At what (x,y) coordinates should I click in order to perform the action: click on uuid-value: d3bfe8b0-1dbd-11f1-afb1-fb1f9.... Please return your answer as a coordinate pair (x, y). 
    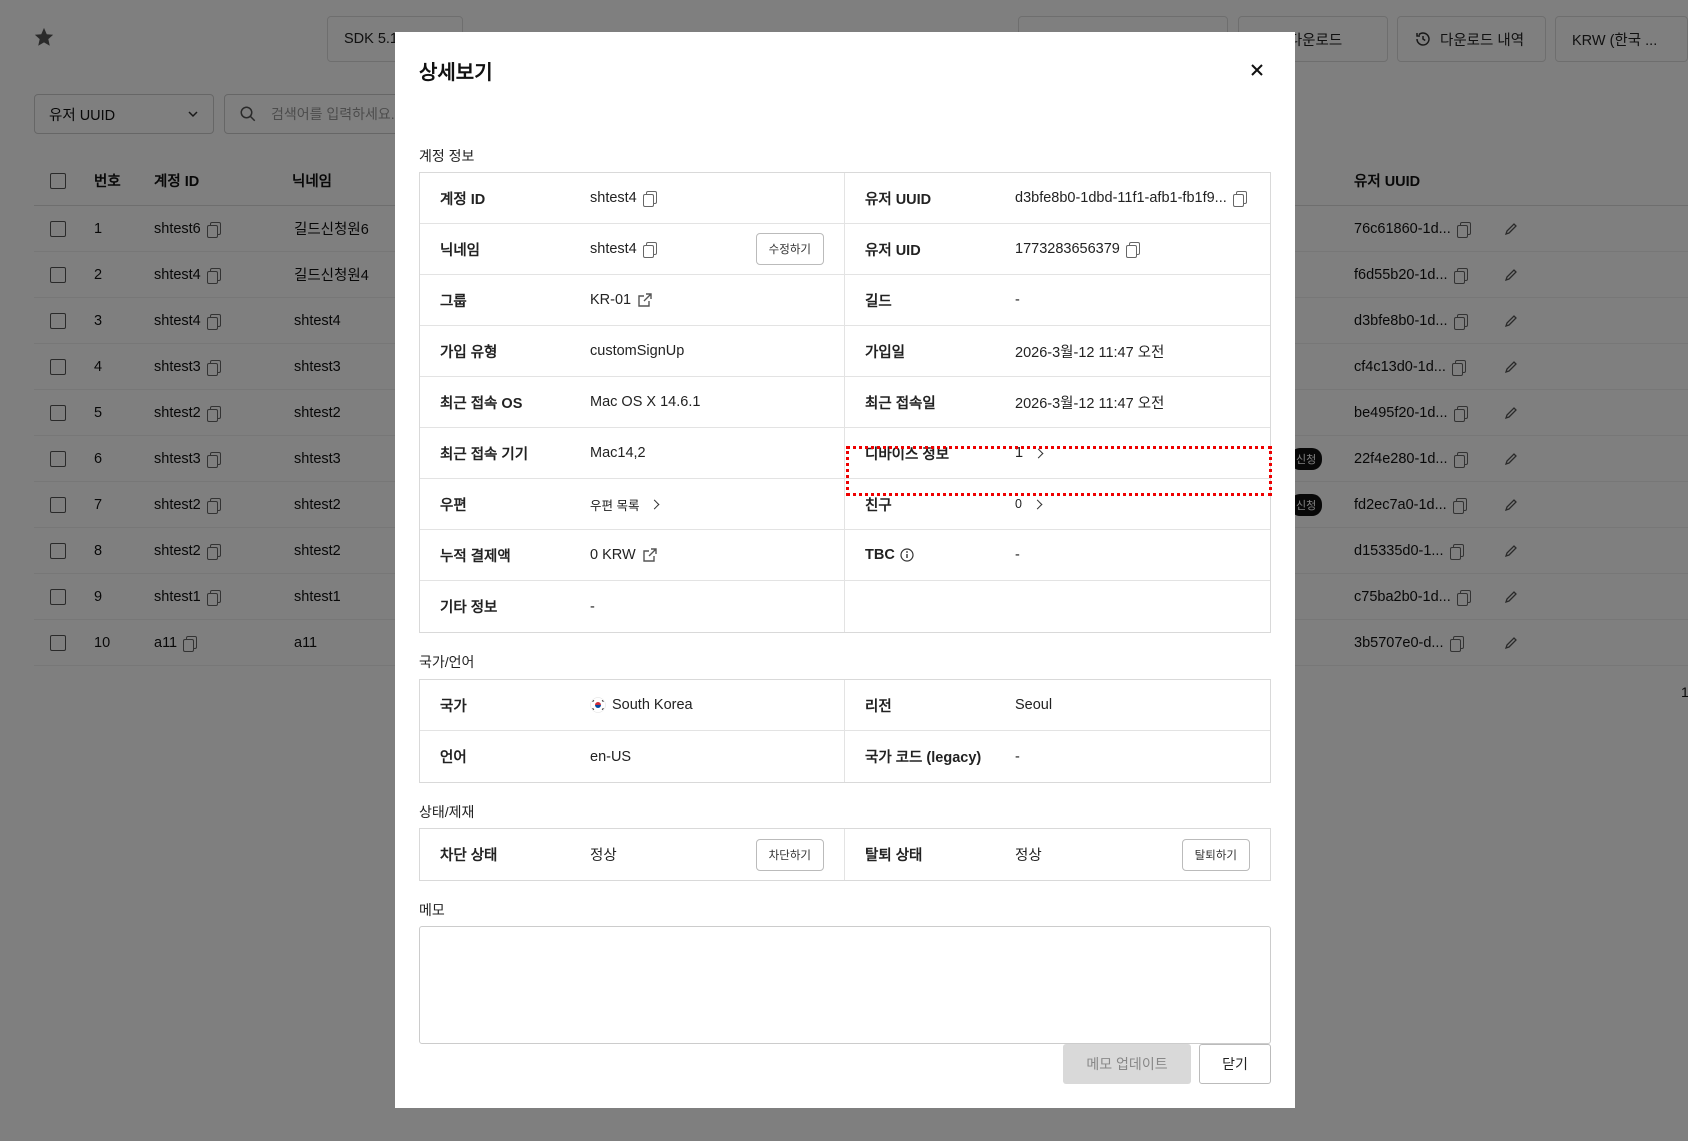
    Looking at the image, I should click on (1121, 198).